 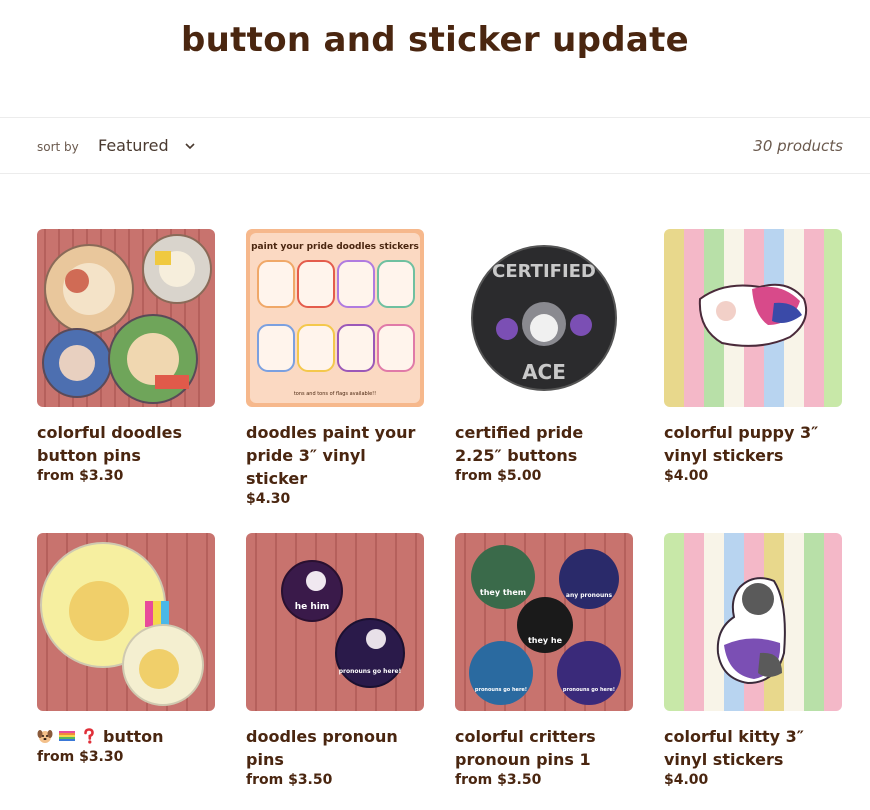 I want to click on button-top-text: CERTIFIED, so click(x=544, y=271).